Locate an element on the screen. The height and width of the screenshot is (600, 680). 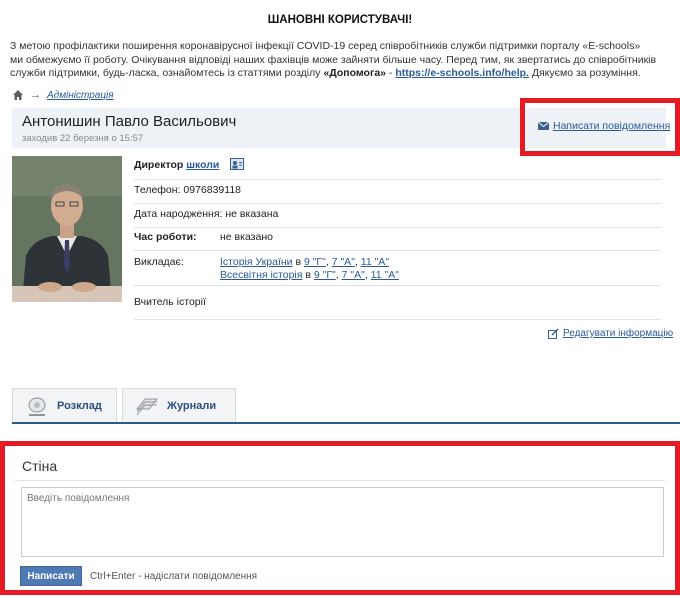
work-hours-row: Час роботи: не вказано is located at coordinates (397, 241).